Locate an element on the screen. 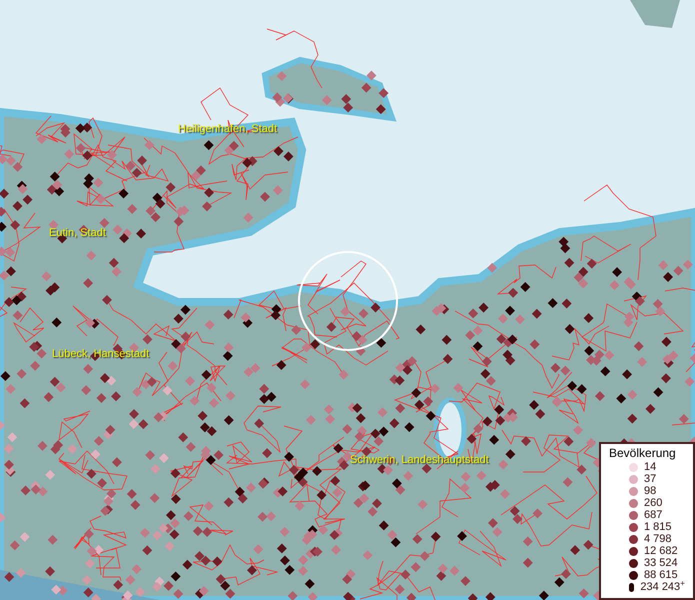  legend-title: Bevölkerung is located at coordinates (643, 453).